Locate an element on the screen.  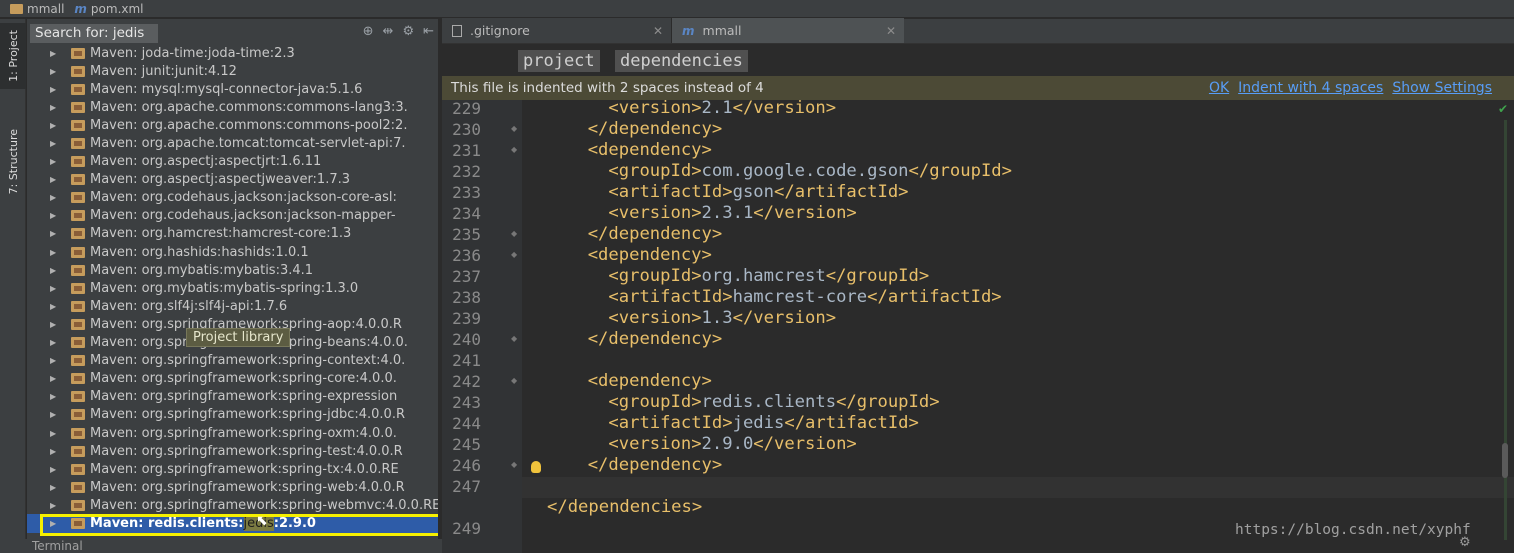
tree-item: ▶ Maven: junit:junit:4.12 is located at coordinates (232, 71).